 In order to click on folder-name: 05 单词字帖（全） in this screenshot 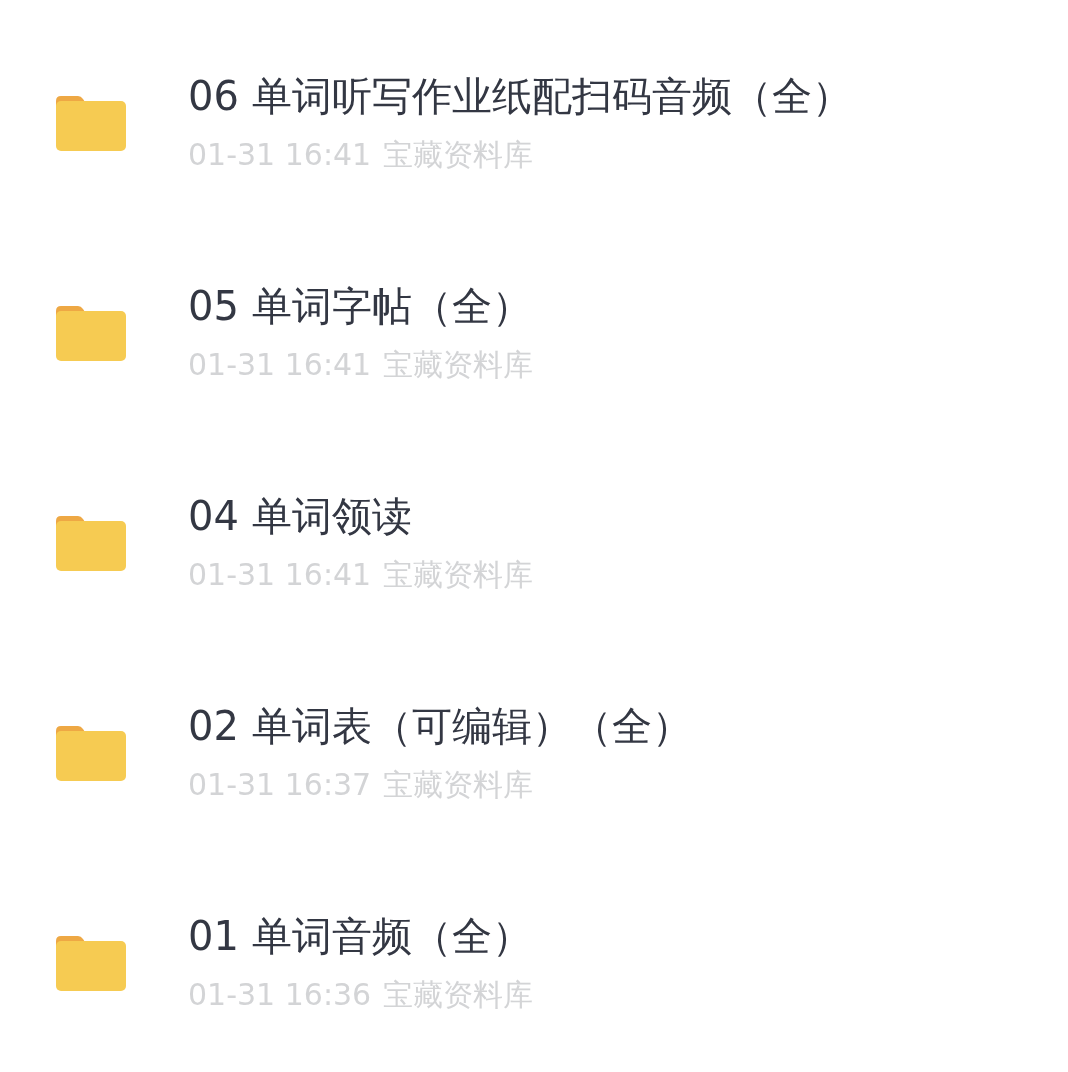, I will do `click(361, 306)`.